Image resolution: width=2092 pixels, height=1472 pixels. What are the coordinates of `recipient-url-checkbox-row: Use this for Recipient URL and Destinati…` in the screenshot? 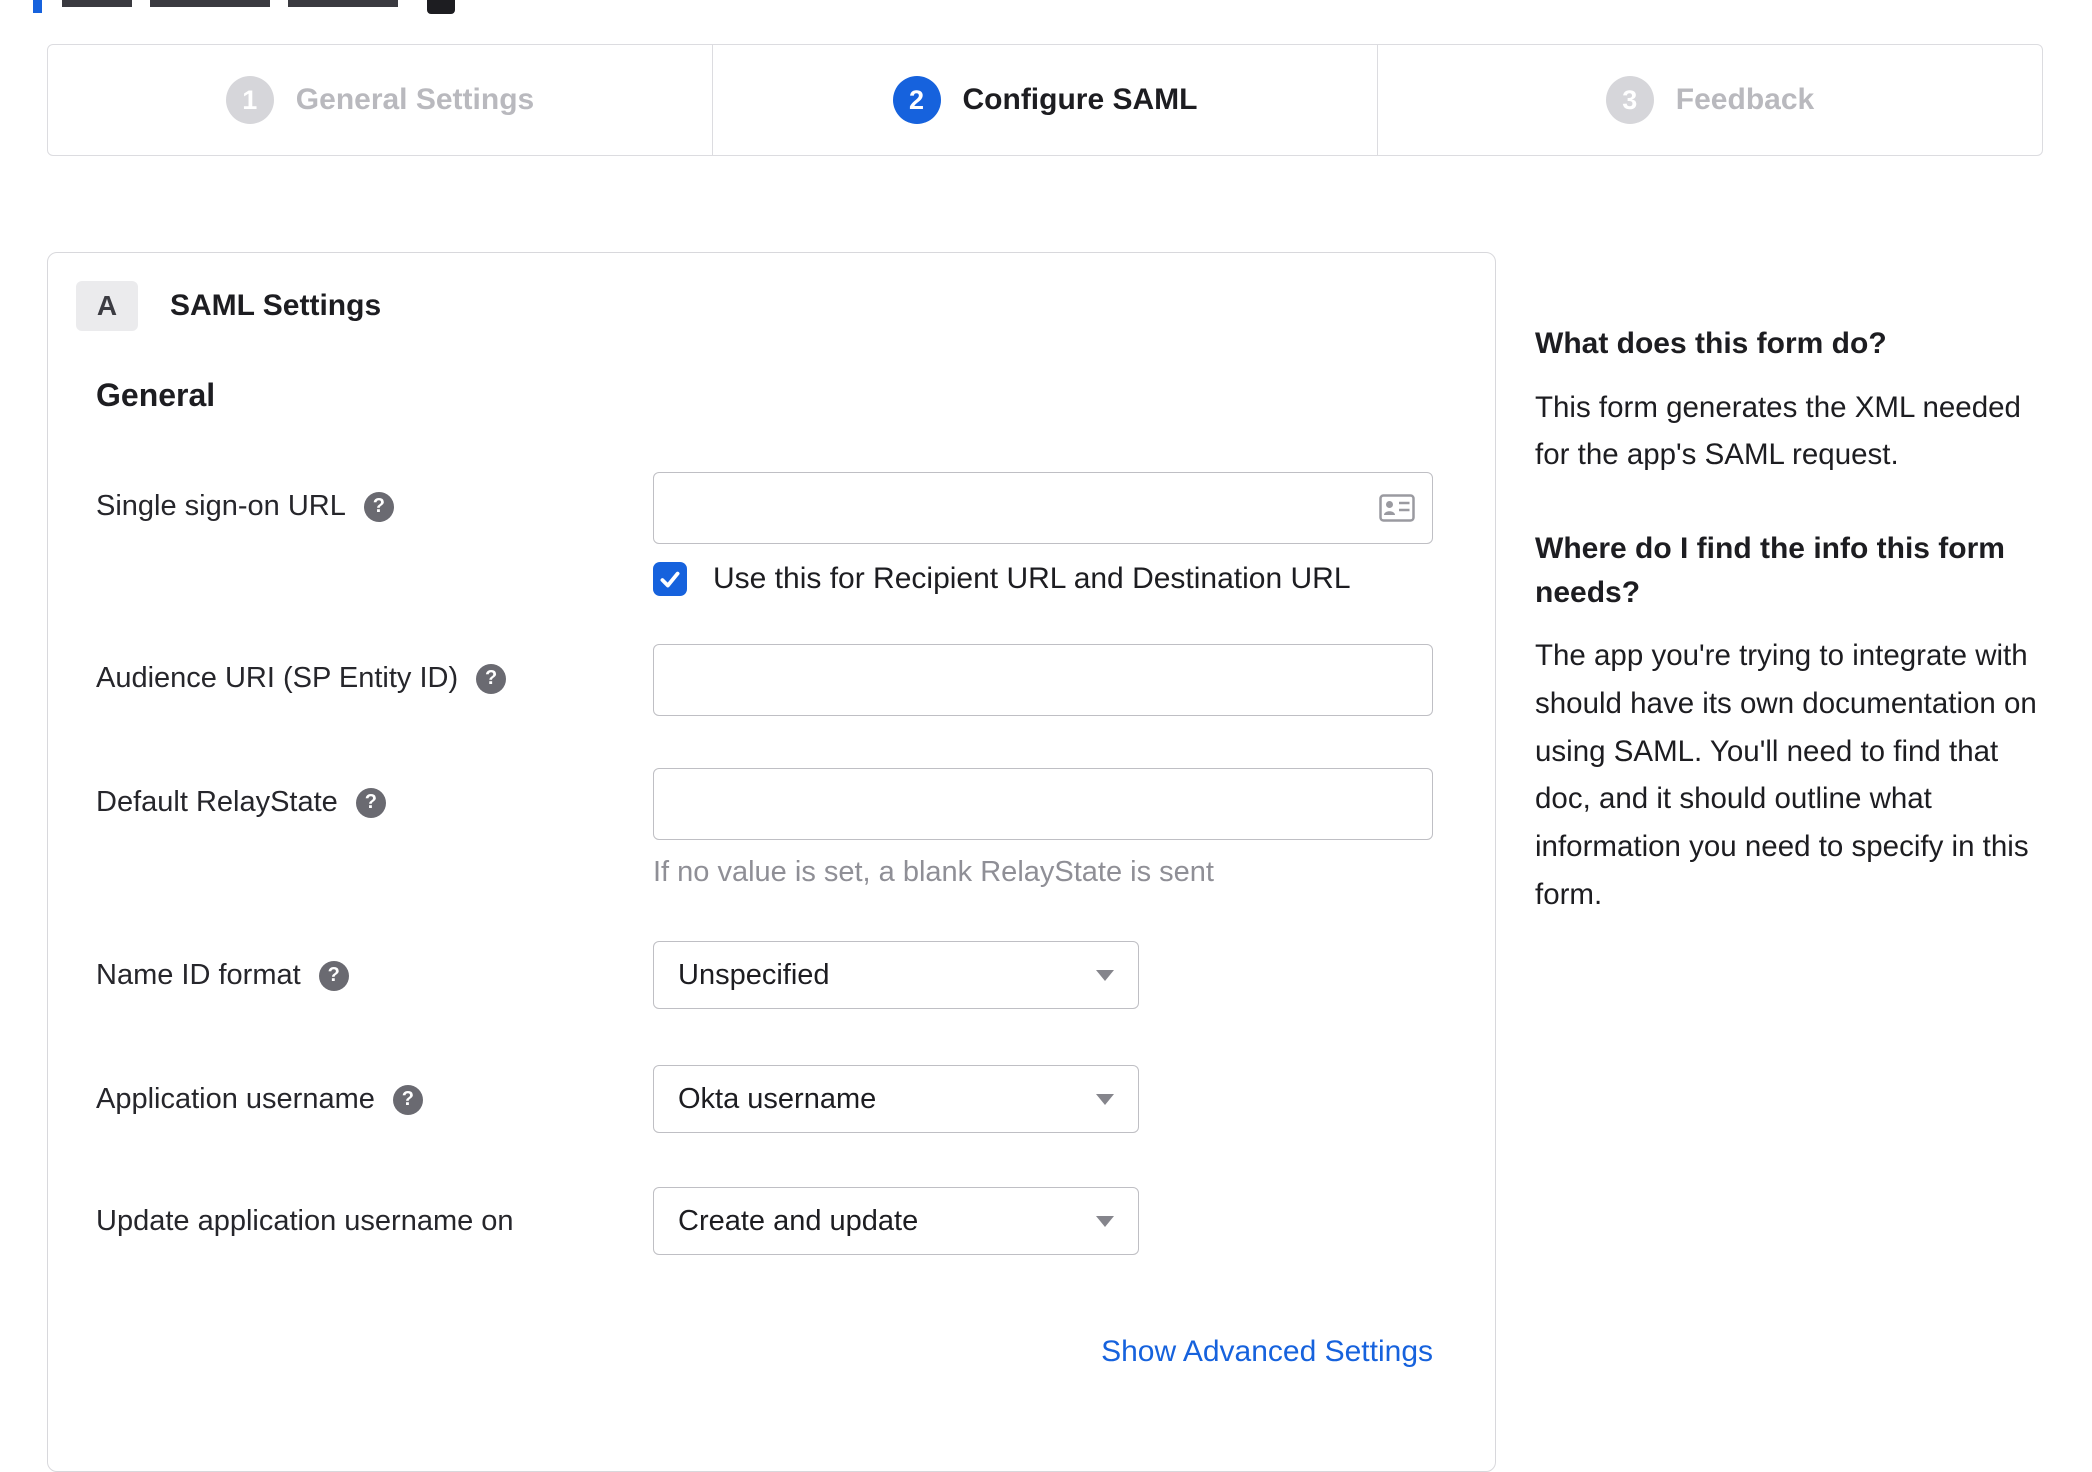 It's located at (1043, 579).